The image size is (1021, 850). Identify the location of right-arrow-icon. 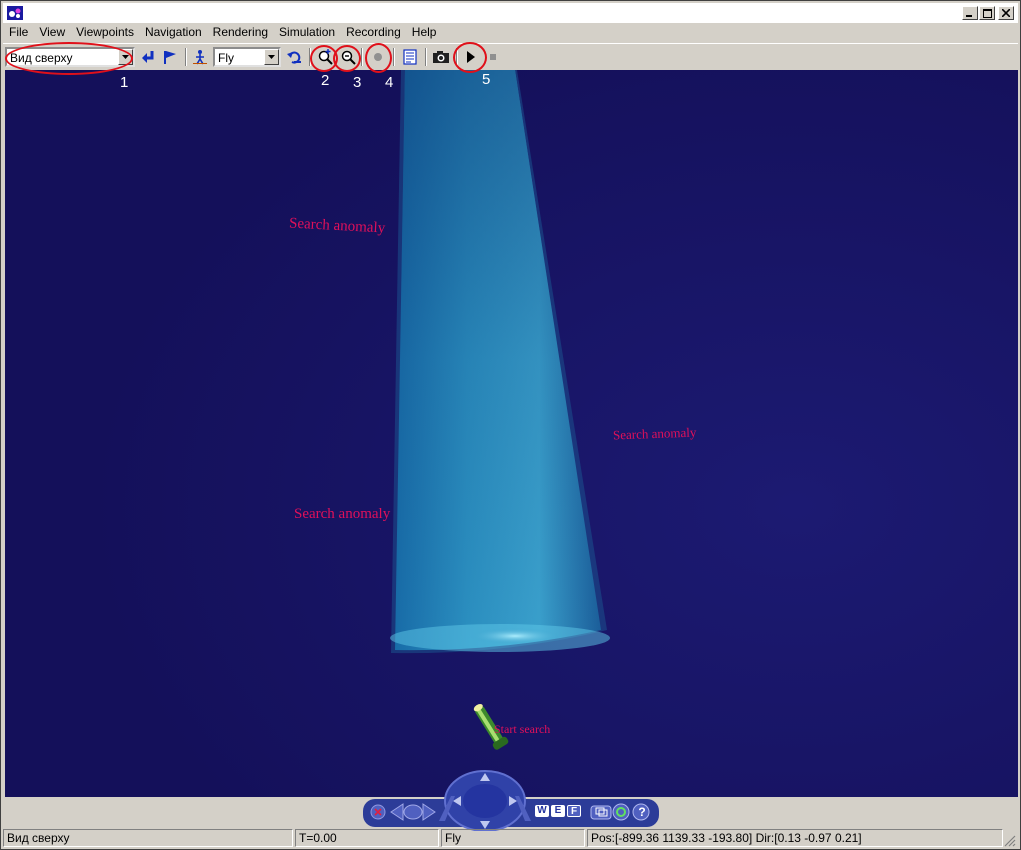
(429, 812).